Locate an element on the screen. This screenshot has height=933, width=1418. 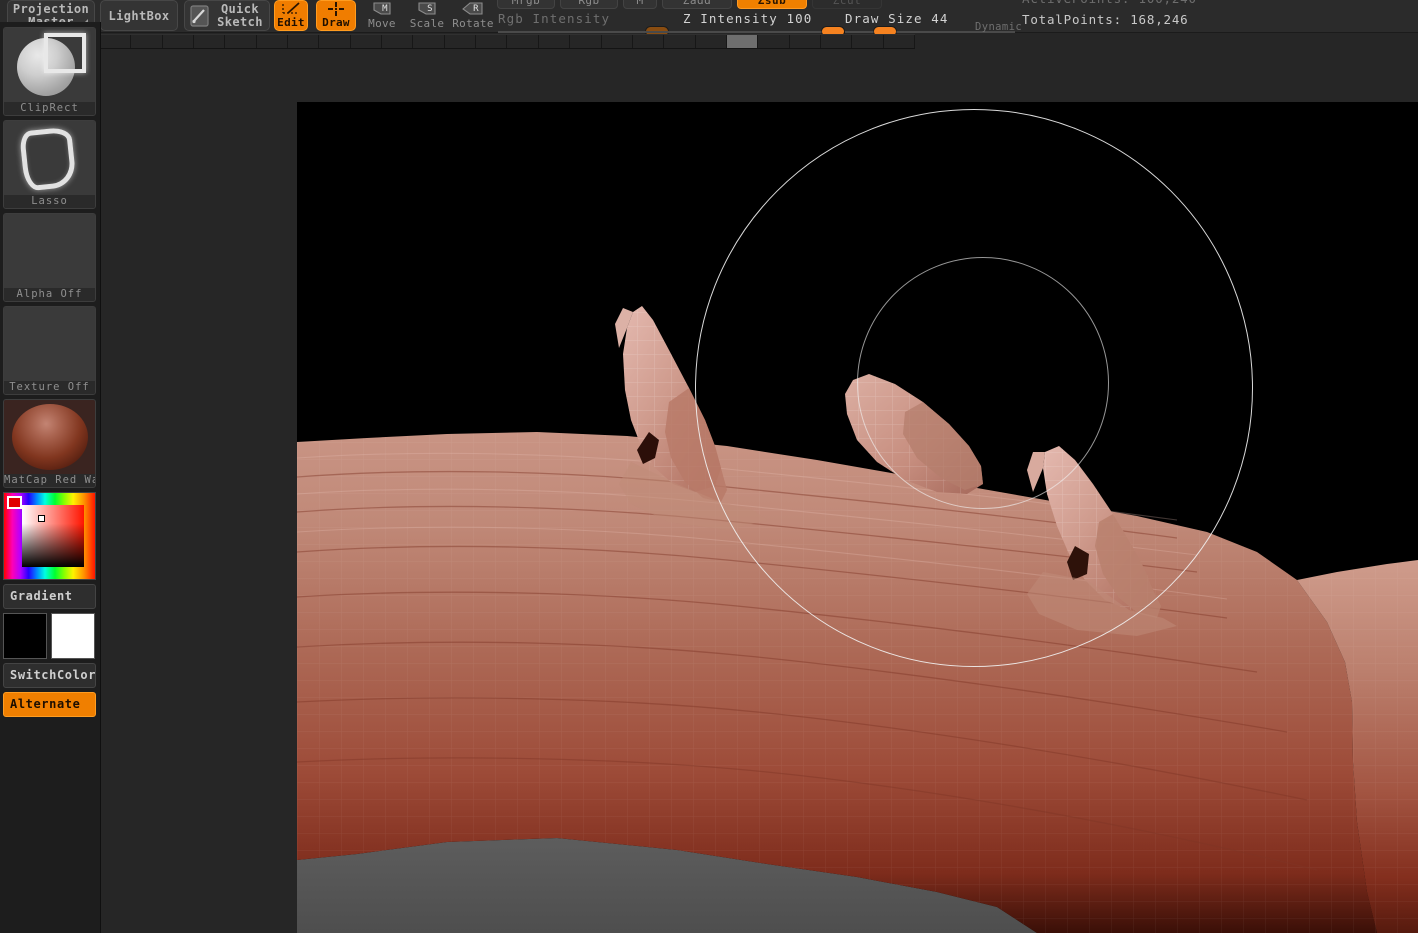
material-caption: MatCap Red Wax is located at coordinates (49, 480).